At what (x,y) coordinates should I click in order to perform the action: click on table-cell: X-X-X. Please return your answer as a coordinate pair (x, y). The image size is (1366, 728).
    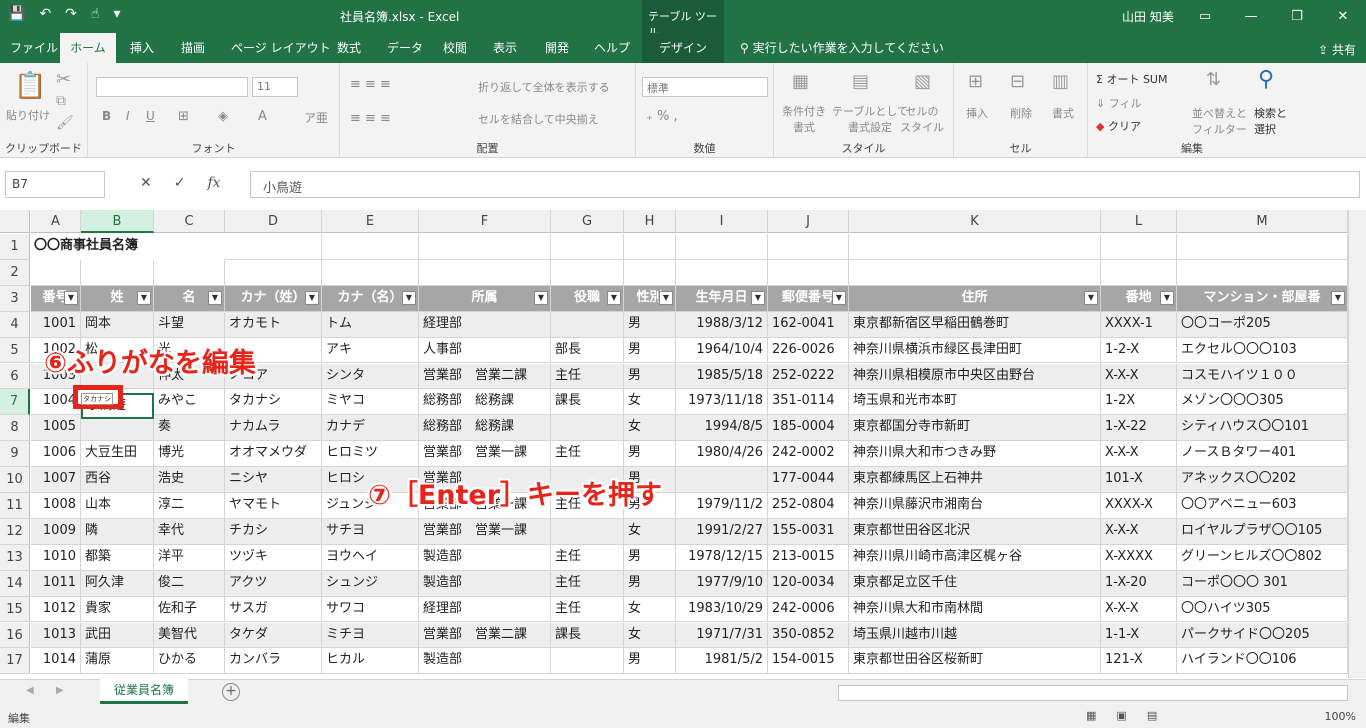
    Looking at the image, I should click on (1139, 376).